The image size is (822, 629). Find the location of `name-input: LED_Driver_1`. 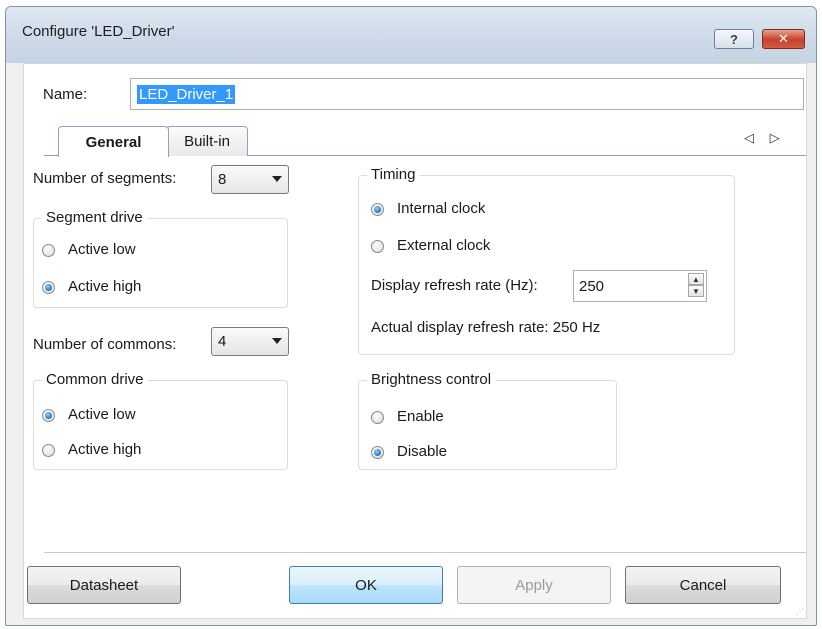

name-input: LED_Driver_1 is located at coordinates (467, 94).